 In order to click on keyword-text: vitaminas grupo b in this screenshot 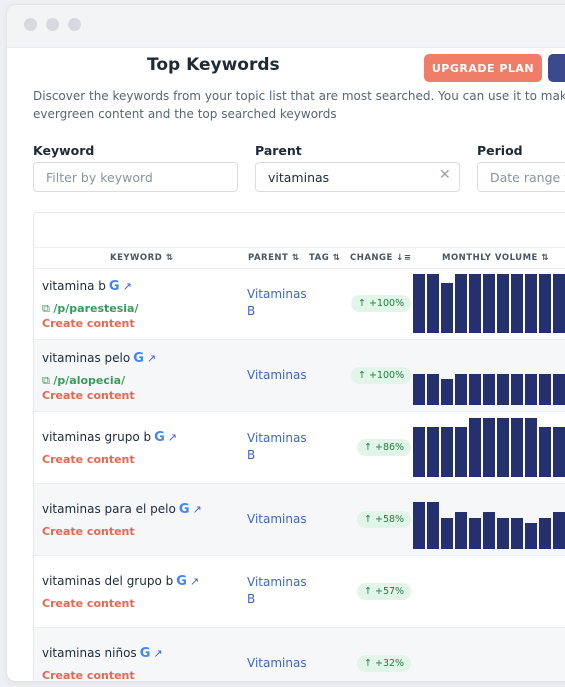, I will do `click(97, 437)`.